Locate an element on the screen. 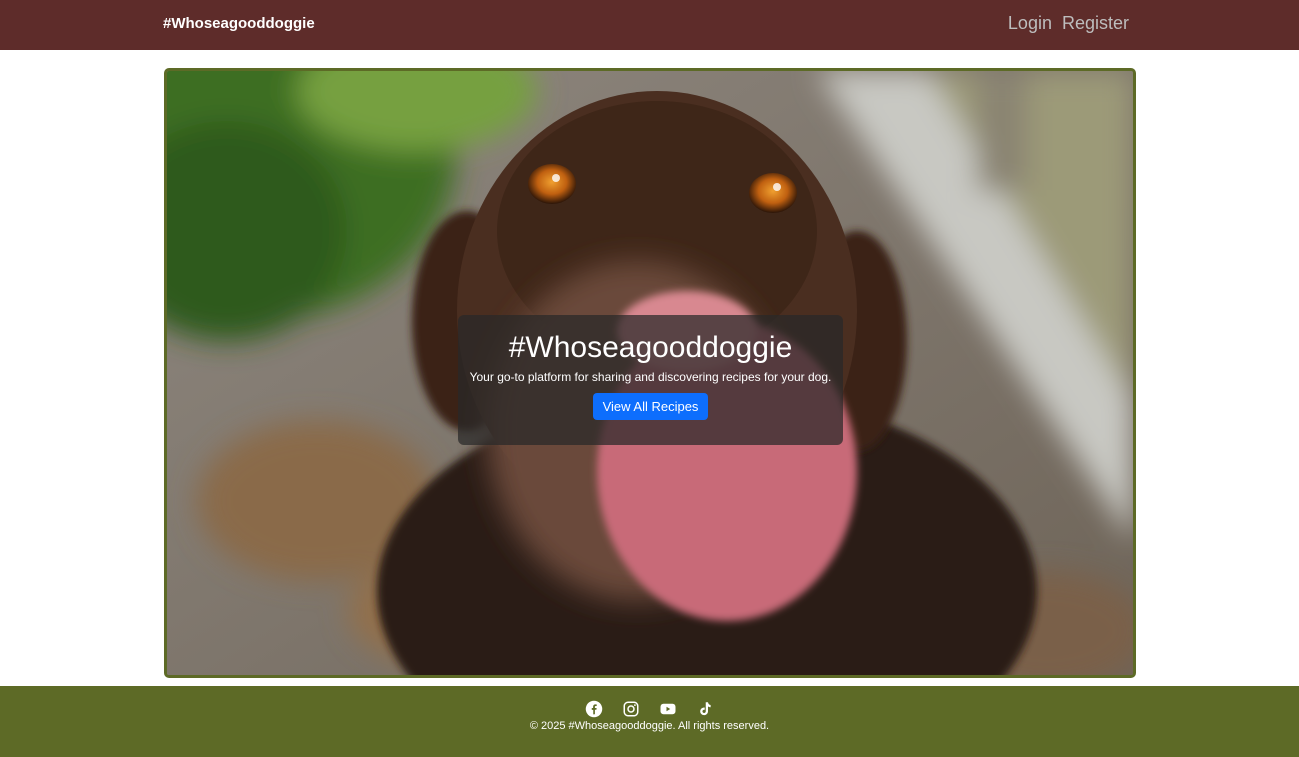  hero-title: #Whoseagooddoggie is located at coordinates (650, 347).